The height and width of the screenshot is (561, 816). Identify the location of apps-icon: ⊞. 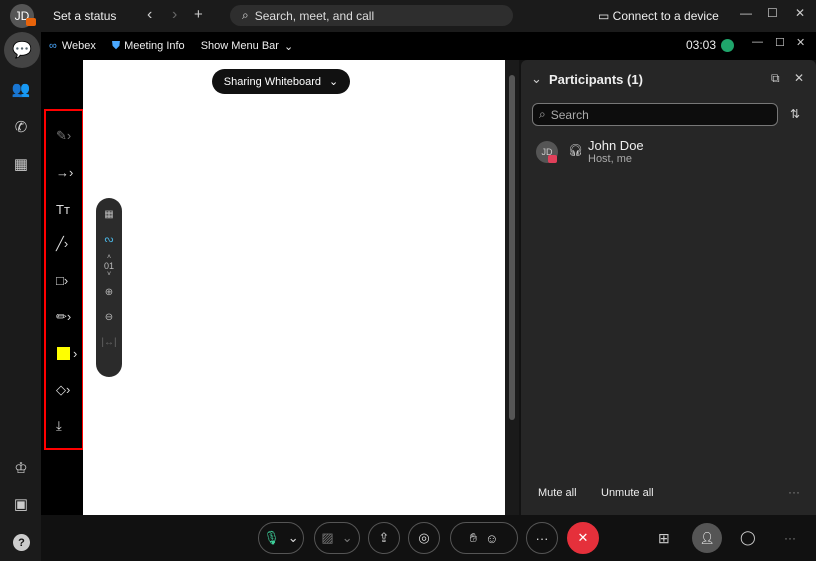
(664, 538).